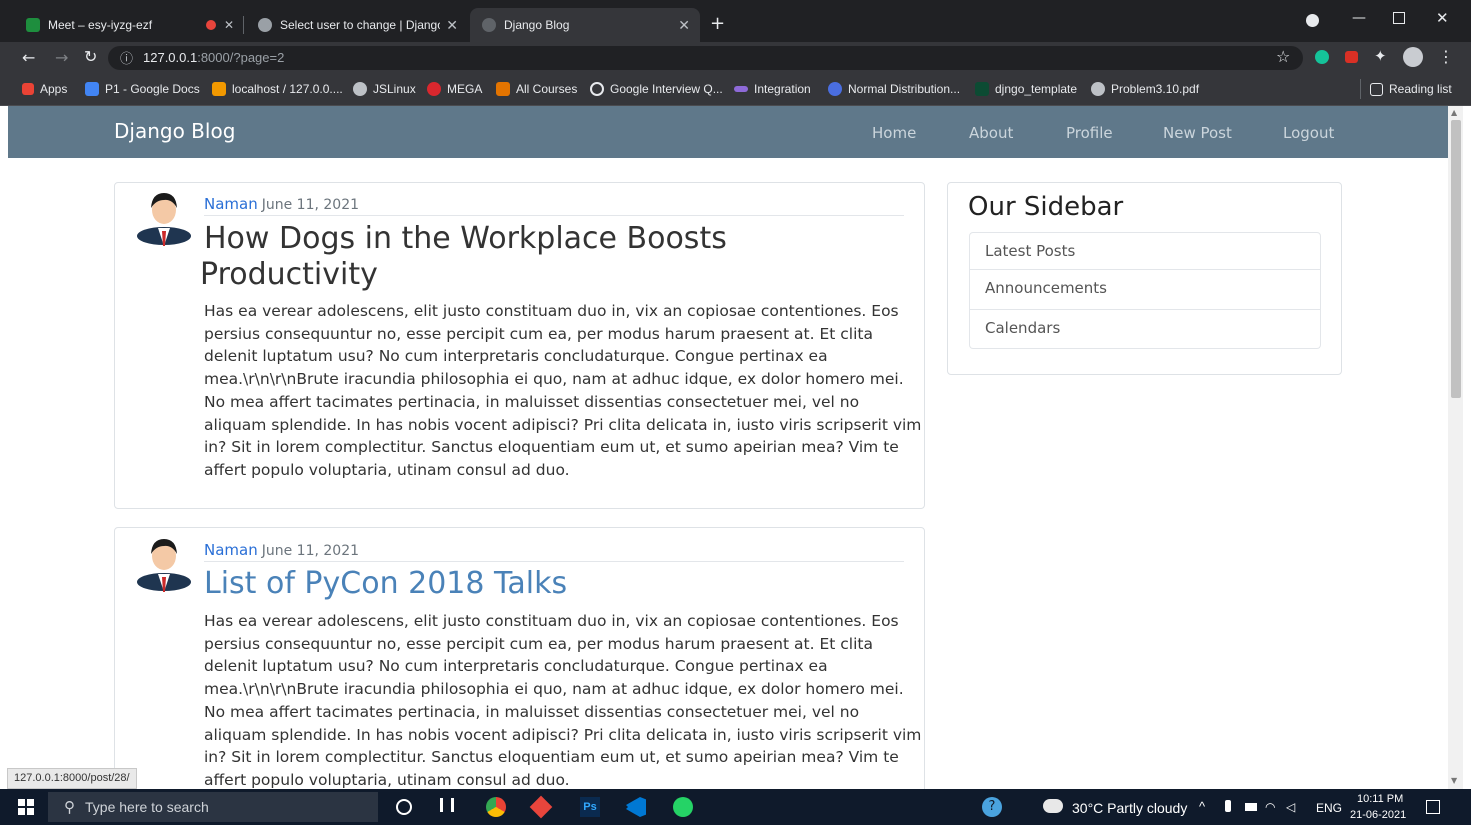 Image resolution: width=1471 pixels, height=825 pixels. What do you see at coordinates (289, 275) in the screenshot?
I see `post-title-line-2: Productivity` at bounding box center [289, 275].